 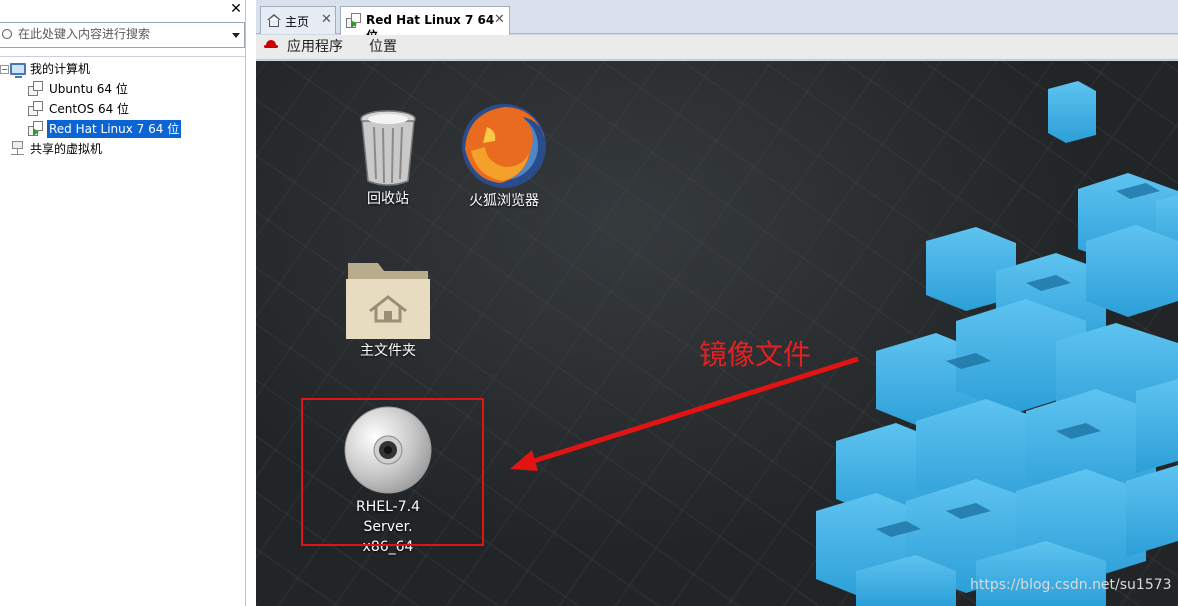 What do you see at coordinates (4, 69) in the screenshot?
I see `collapse-icon: −` at bounding box center [4, 69].